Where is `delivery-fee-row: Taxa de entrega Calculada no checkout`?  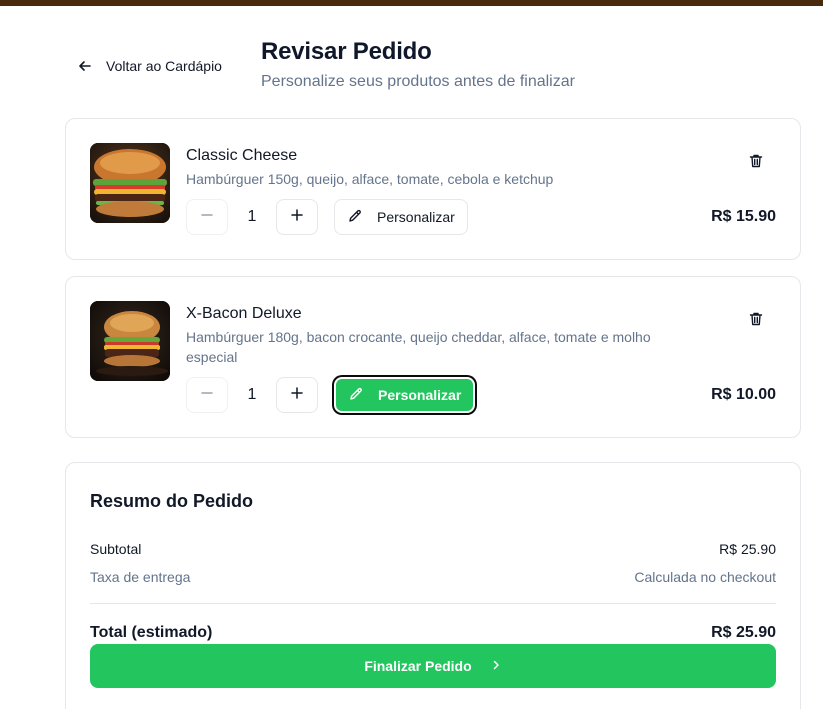 delivery-fee-row: Taxa de entrega Calculada no checkout is located at coordinates (433, 577).